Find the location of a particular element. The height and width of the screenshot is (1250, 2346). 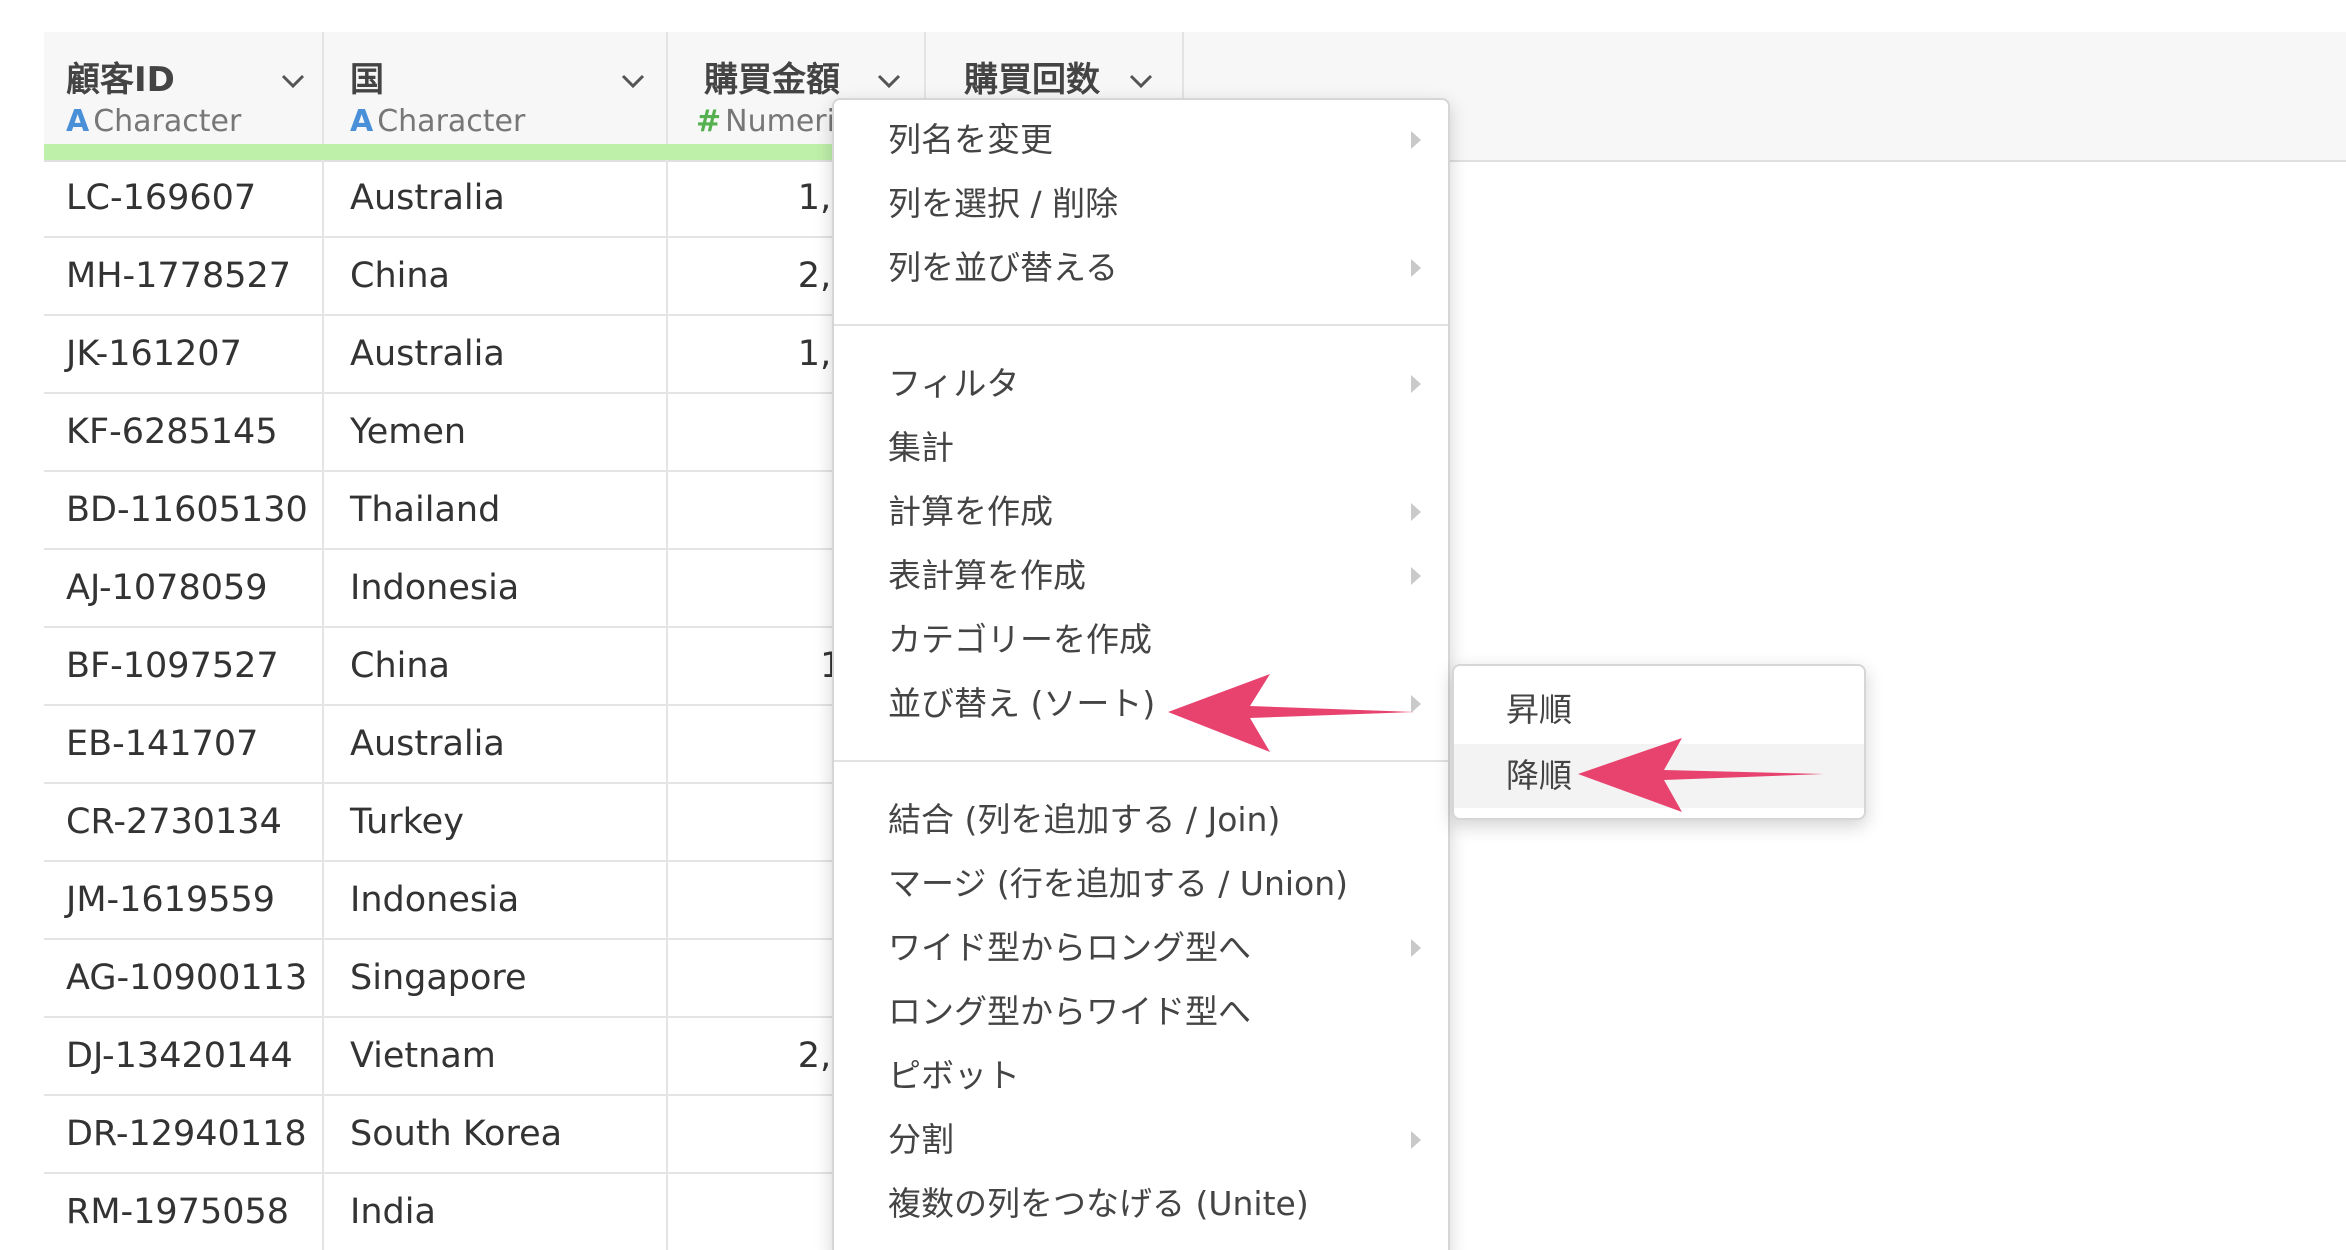

menu-item-label: 列を選択 / 削除 is located at coordinates (1003, 203).